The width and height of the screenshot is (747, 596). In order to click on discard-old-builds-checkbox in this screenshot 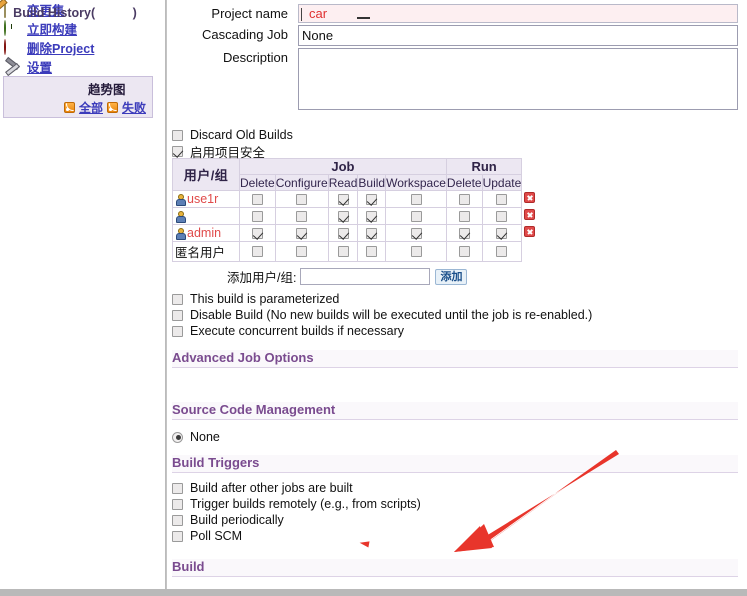, I will do `click(177, 135)`.